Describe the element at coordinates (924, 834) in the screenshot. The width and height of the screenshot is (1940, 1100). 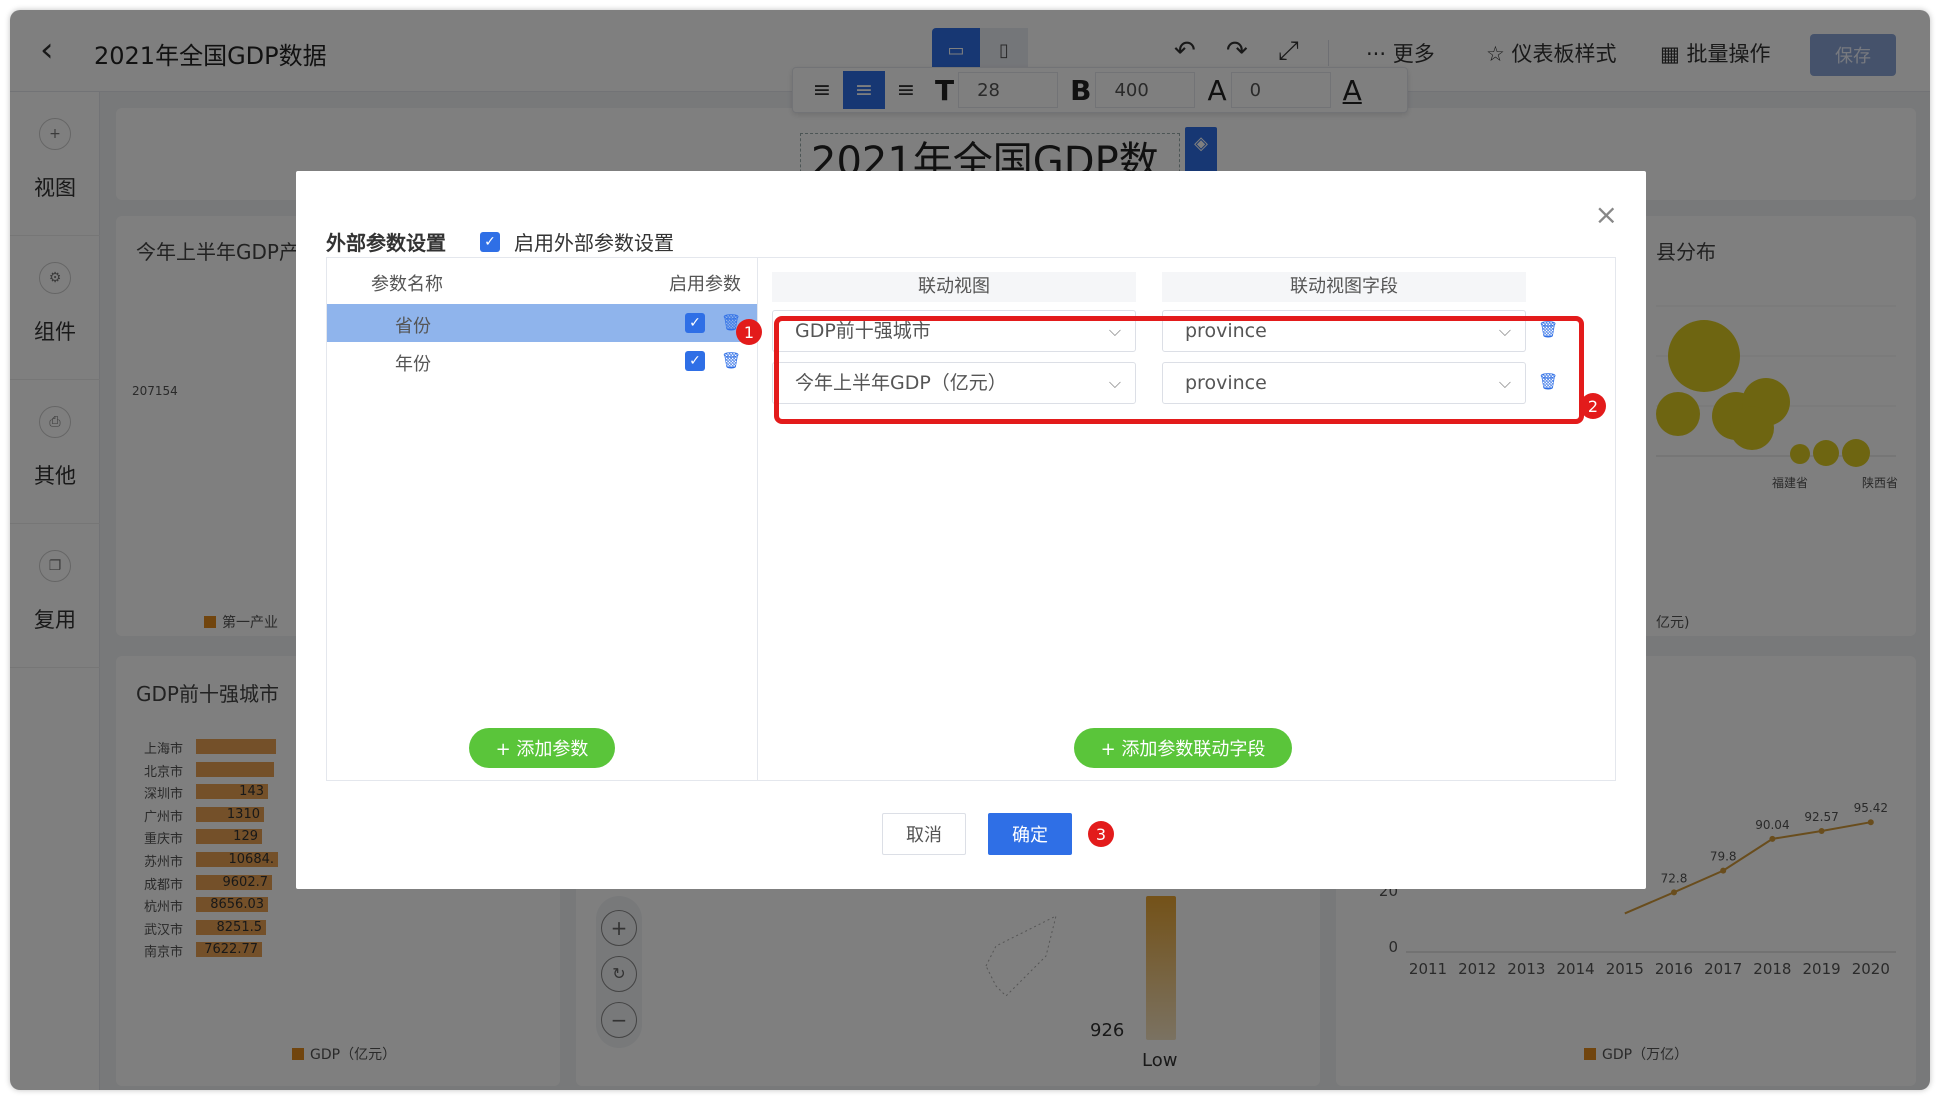
I see `cancel-button: 取消` at that location.